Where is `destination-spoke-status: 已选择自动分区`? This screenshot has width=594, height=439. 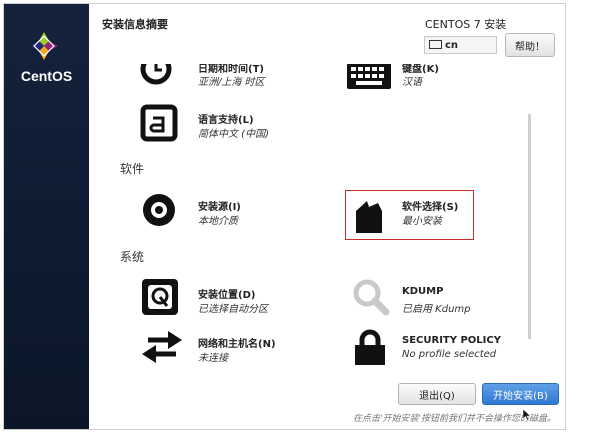 destination-spoke-status: 已选择自动分区 is located at coordinates (233, 309).